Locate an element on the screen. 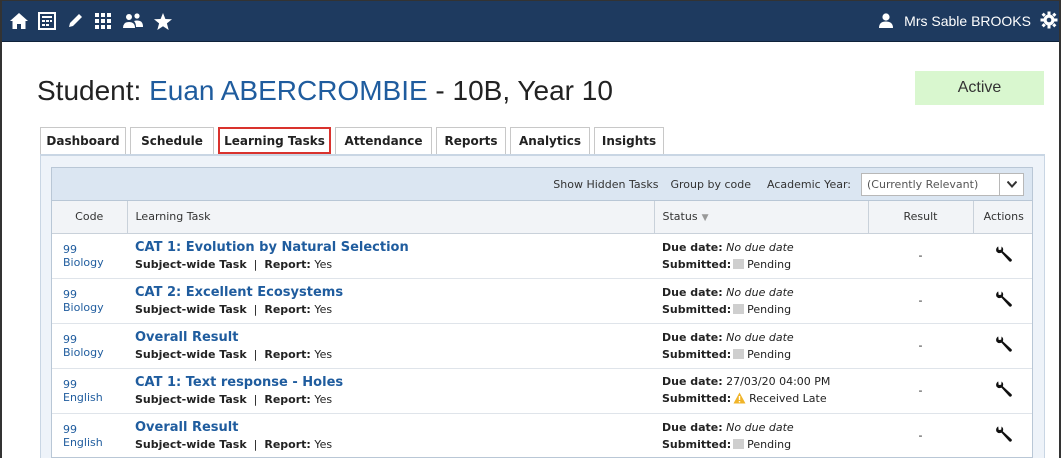  tab-reports: Reports is located at coordinates (471, 140).